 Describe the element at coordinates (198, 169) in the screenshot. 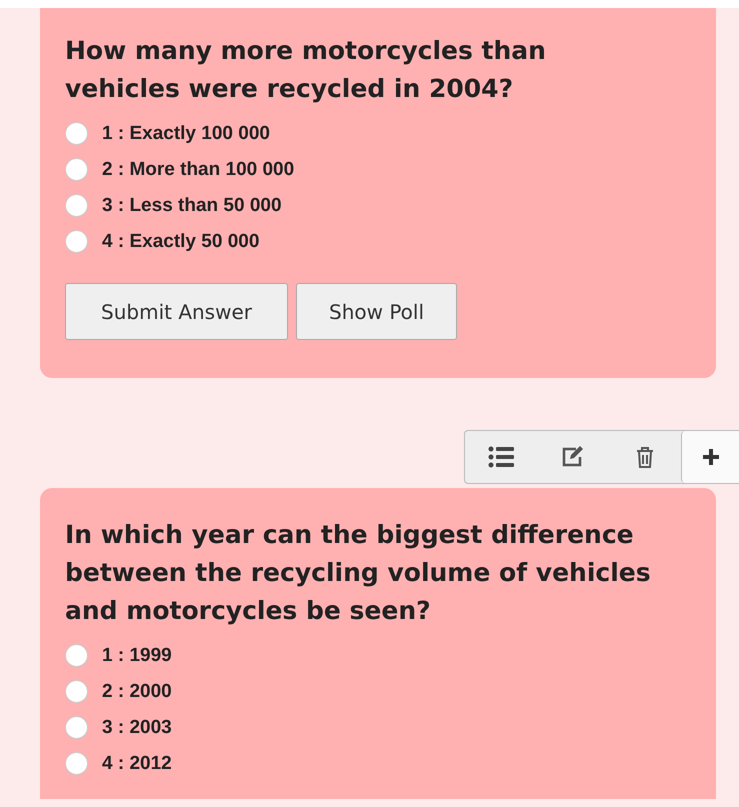

I see `option-label: 2 : More than 100 000` at that location.